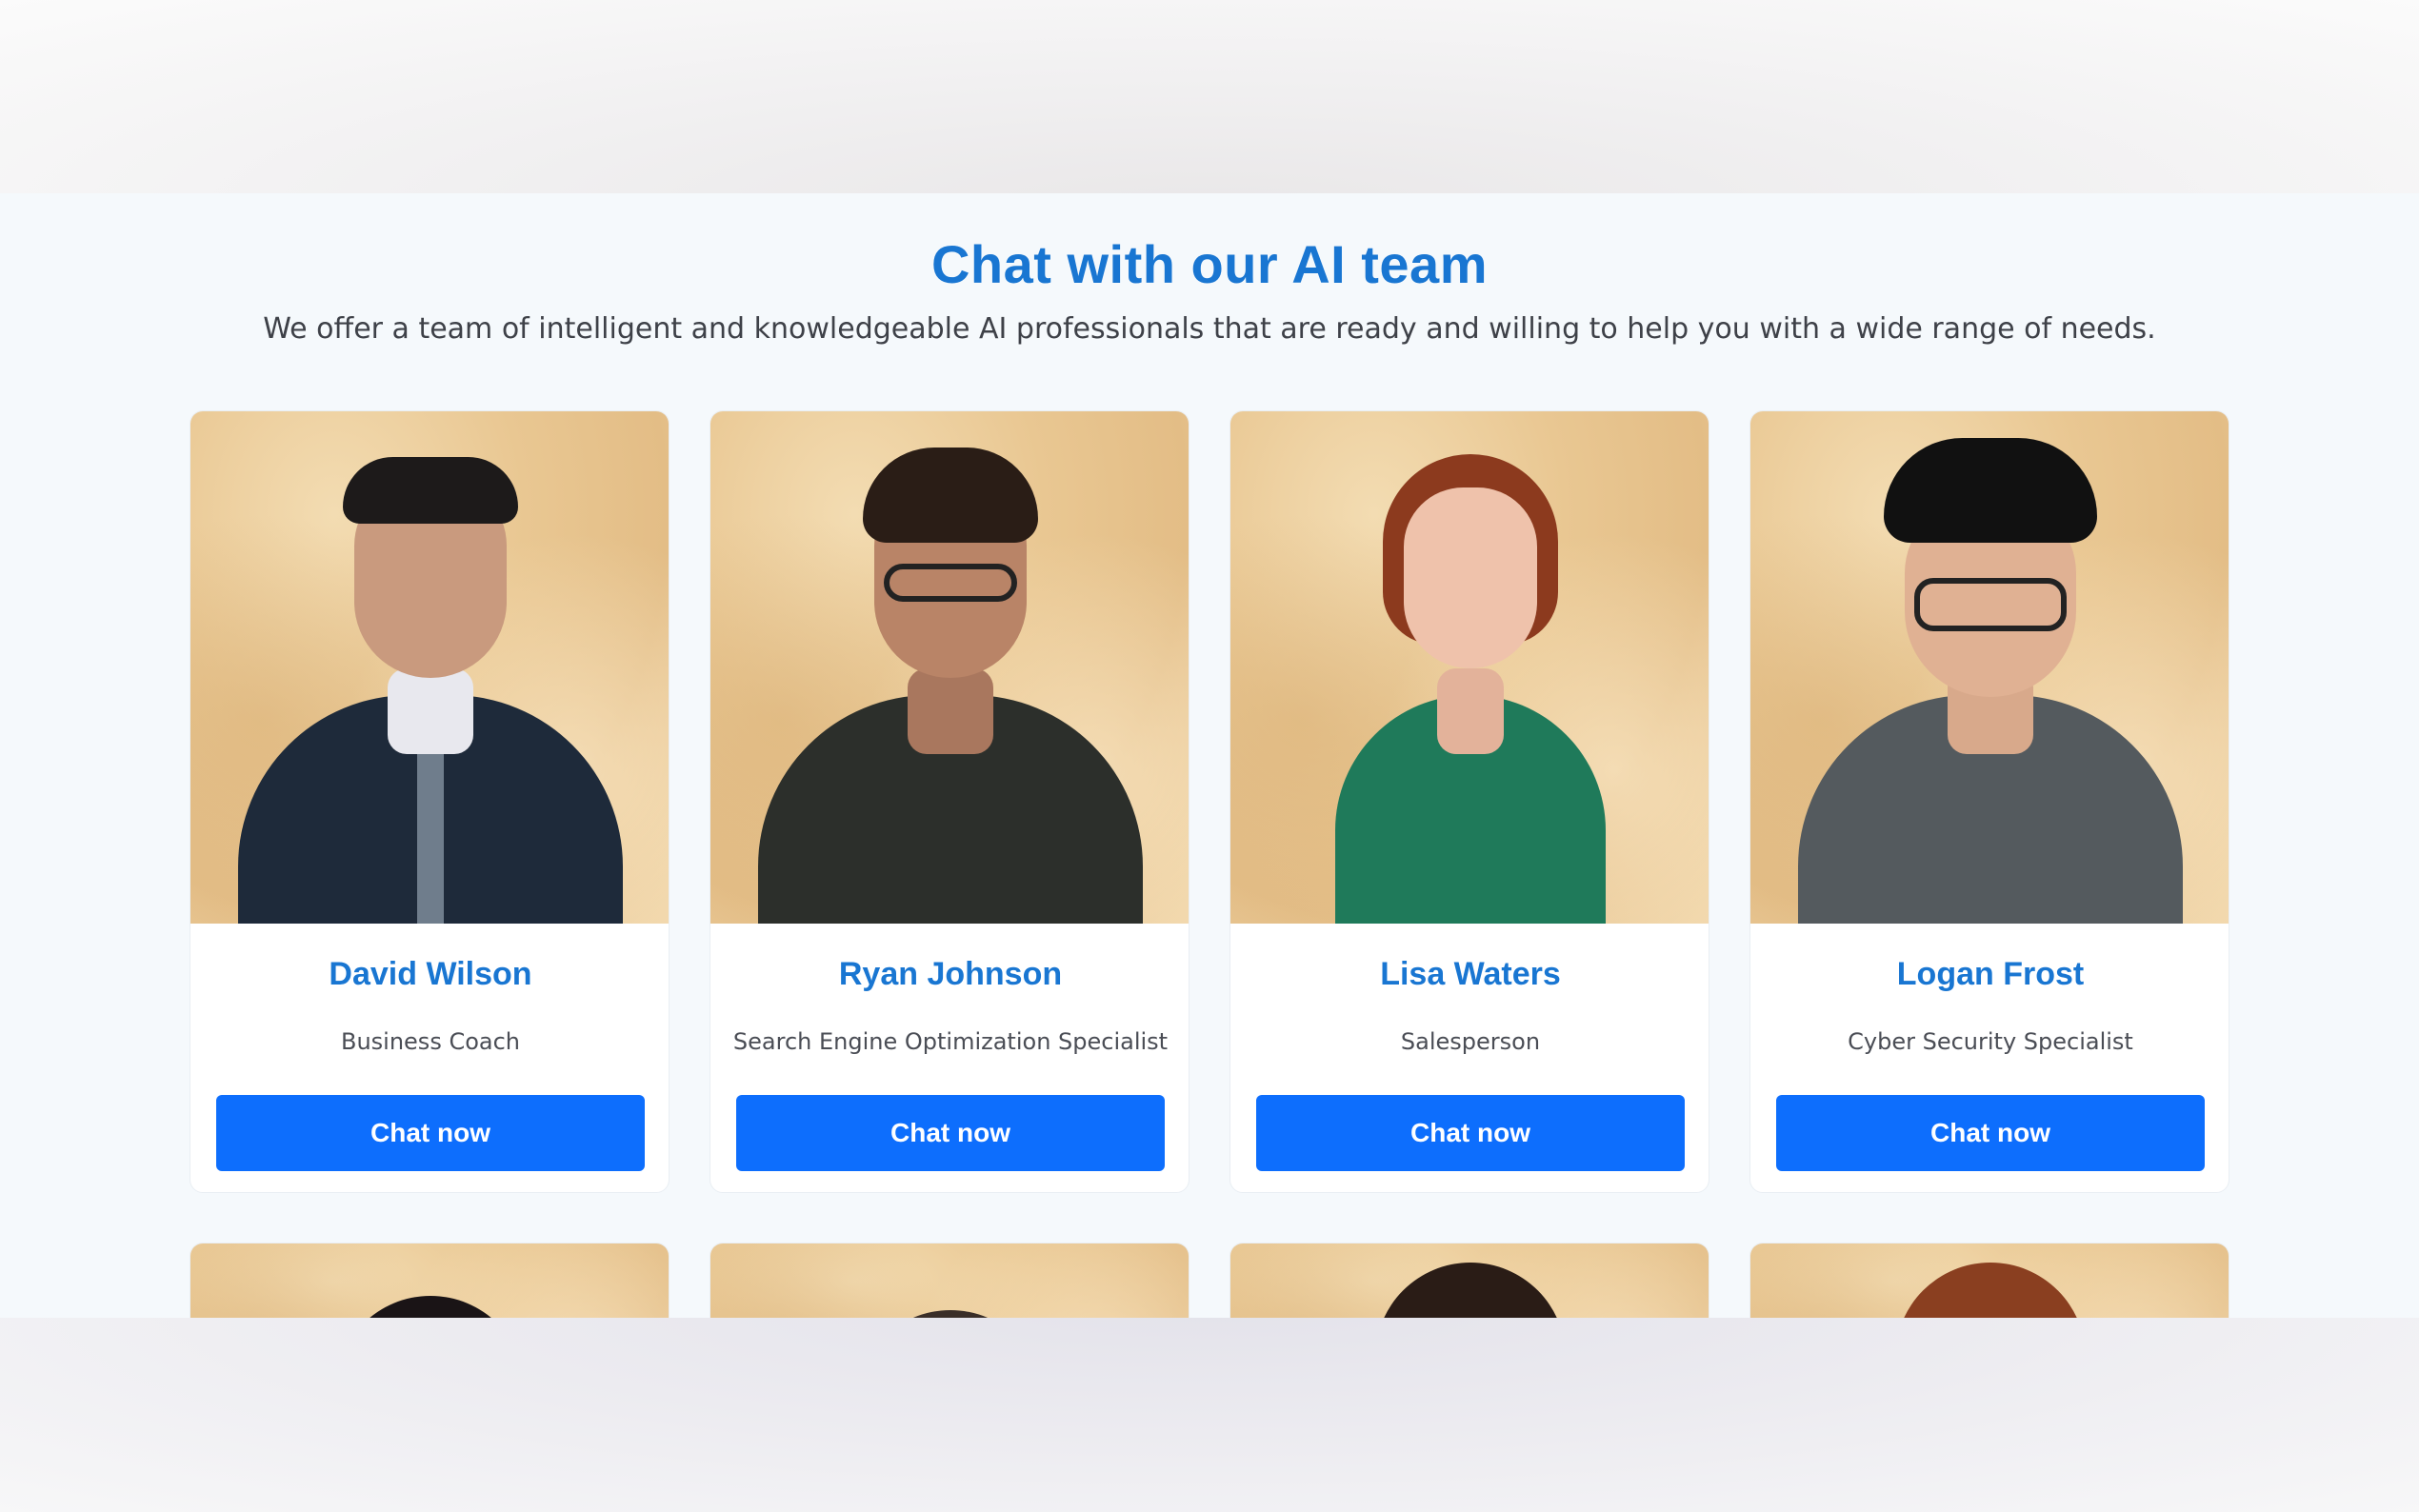  What do you see at coordinates (1470, 1041) in the screenshot?
I see `member-role: Salesperson` at bounding box center [1470, 1041].